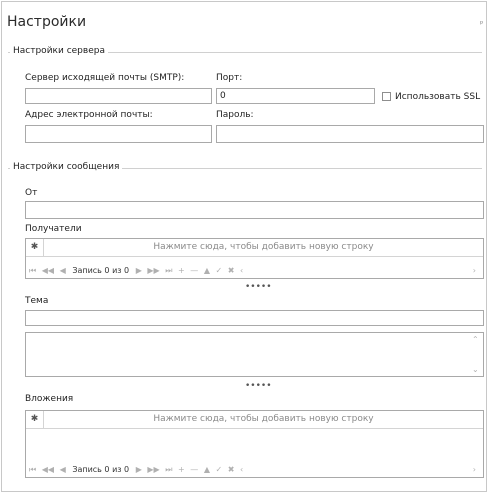  What do you see at coordinates (118, 96) in the screenshot?
I see `smtp-input` at bounding box center [118, 96].